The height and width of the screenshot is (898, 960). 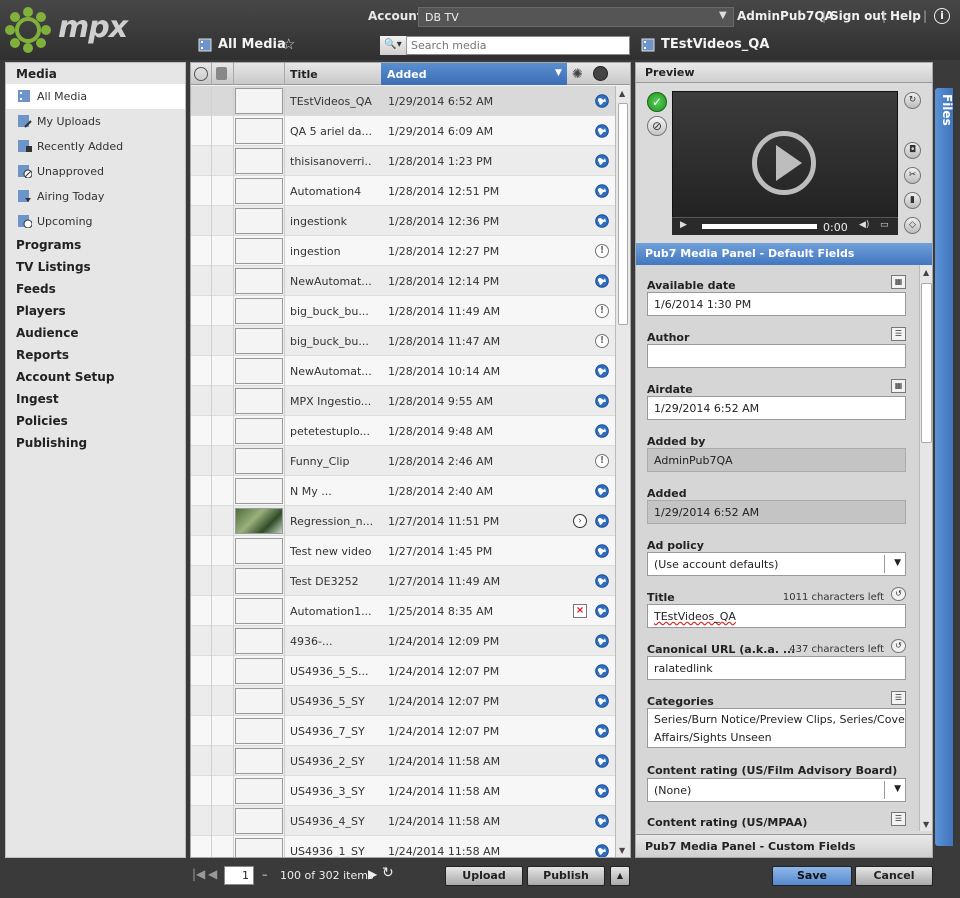 I want to click on table-row: QA 5 ariel da... 1/29/2014 6:09 AM, so click(x=403, y=131).